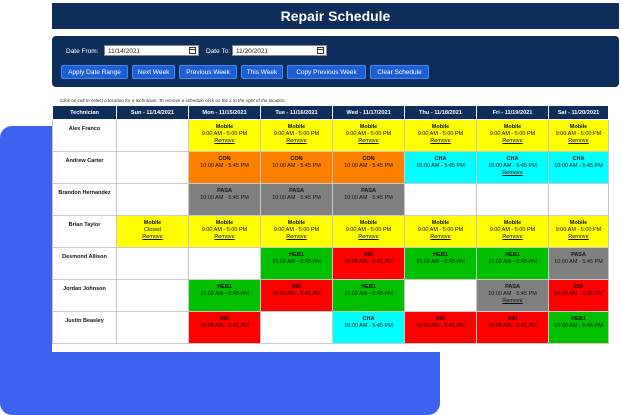  What do you see at coordinates (151, 50) in the screenshot?
I see `date-from-input: 11/14/2021` at bounding box center [151, 50].